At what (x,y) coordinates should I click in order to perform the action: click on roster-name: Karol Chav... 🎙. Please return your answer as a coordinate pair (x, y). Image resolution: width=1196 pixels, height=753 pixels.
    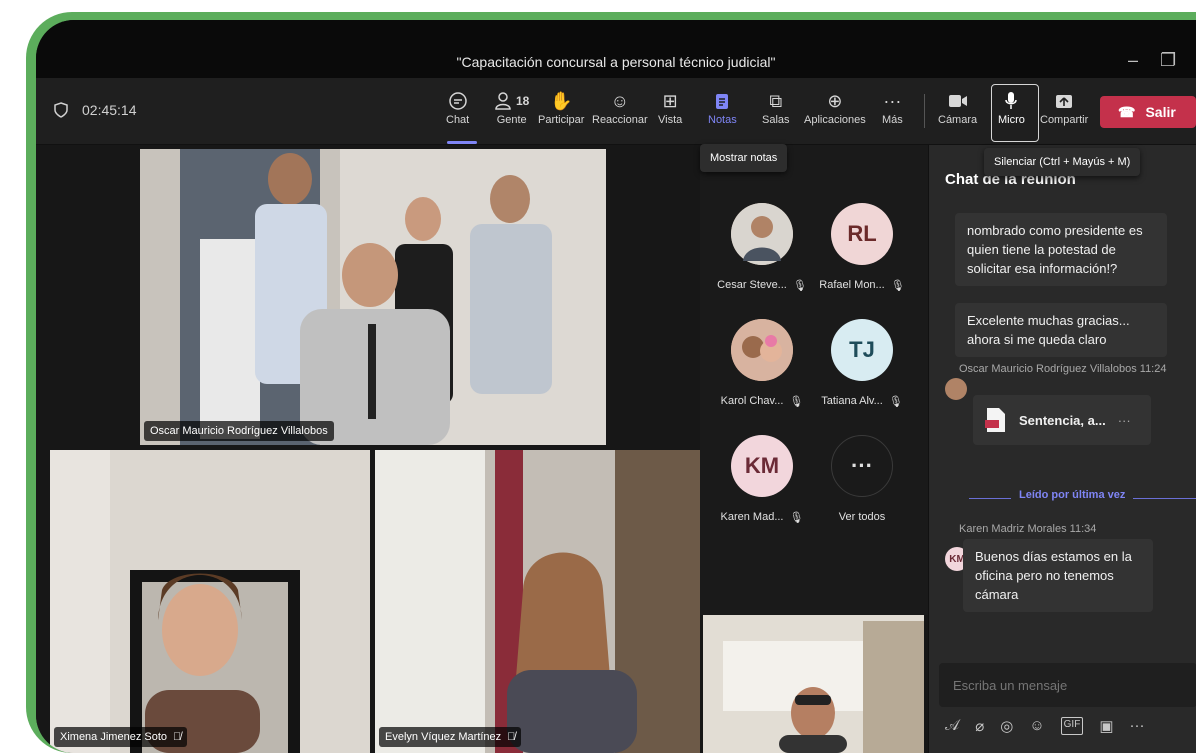
    Looking at the image, I should click on (762, 401).